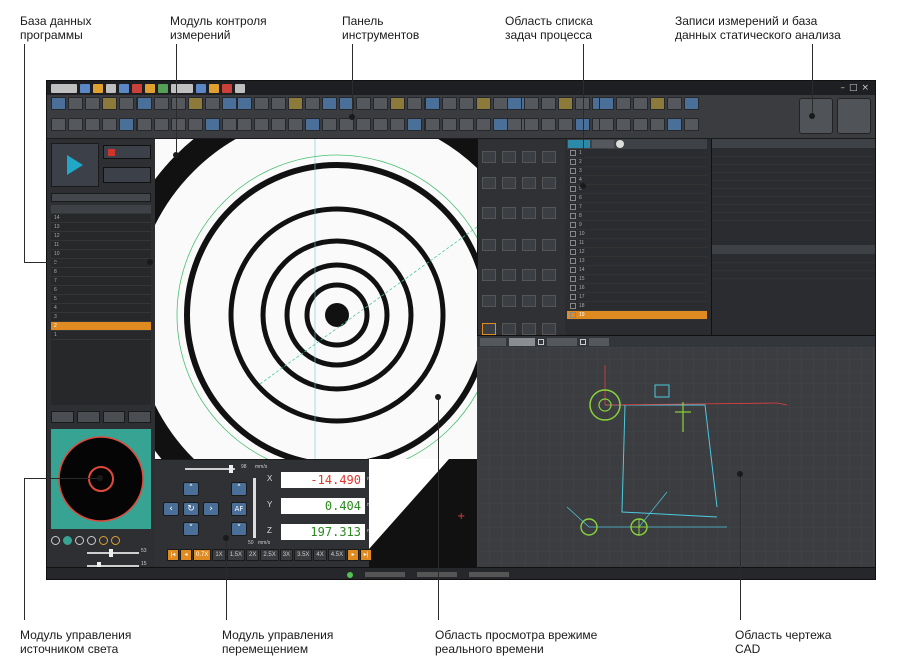  I want to click on list-item: 16, so click(637, 288).